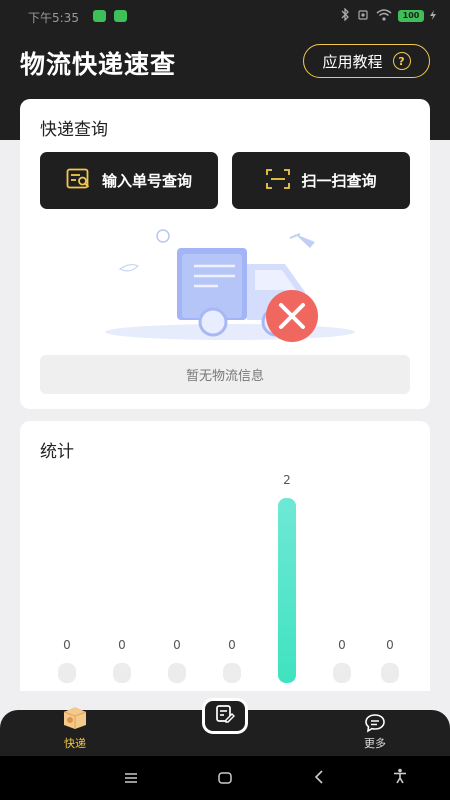 Image resolution: width=450 pixels, height=800 pixels. I want to click on package-box-icon, so click(75, 719).